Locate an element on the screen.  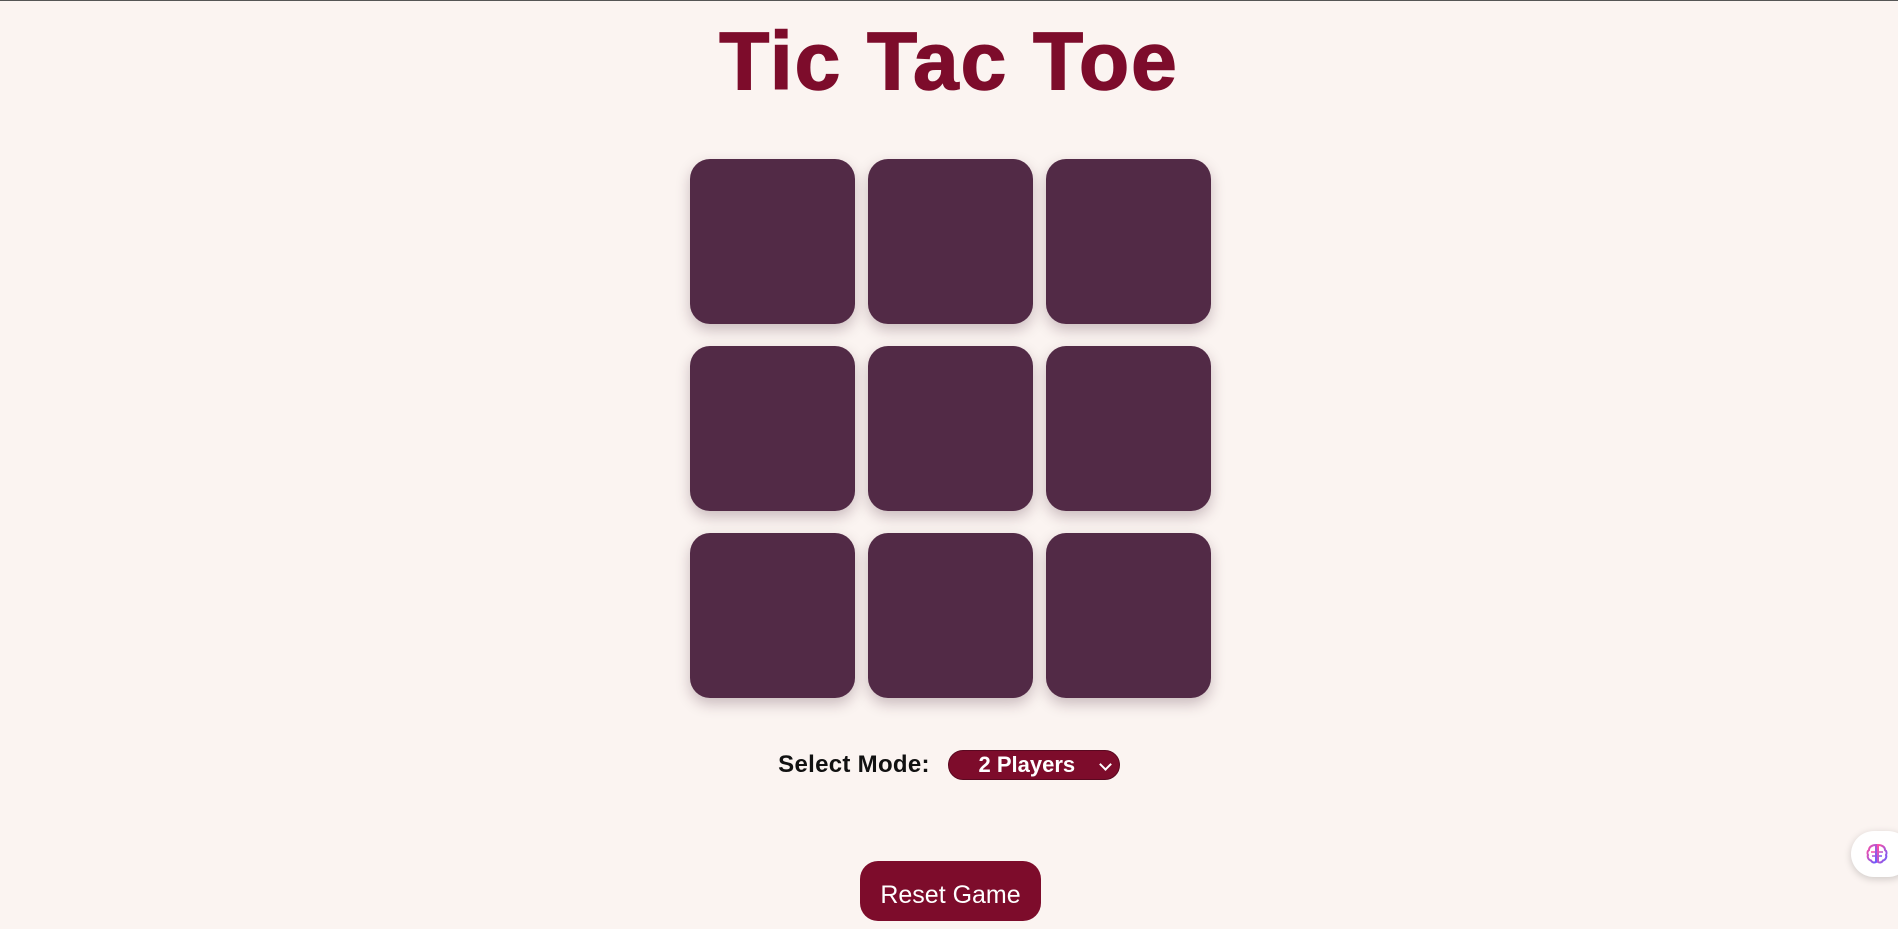
mode-row: Select Mode: 2 Players is located at coordinates (949, 765).